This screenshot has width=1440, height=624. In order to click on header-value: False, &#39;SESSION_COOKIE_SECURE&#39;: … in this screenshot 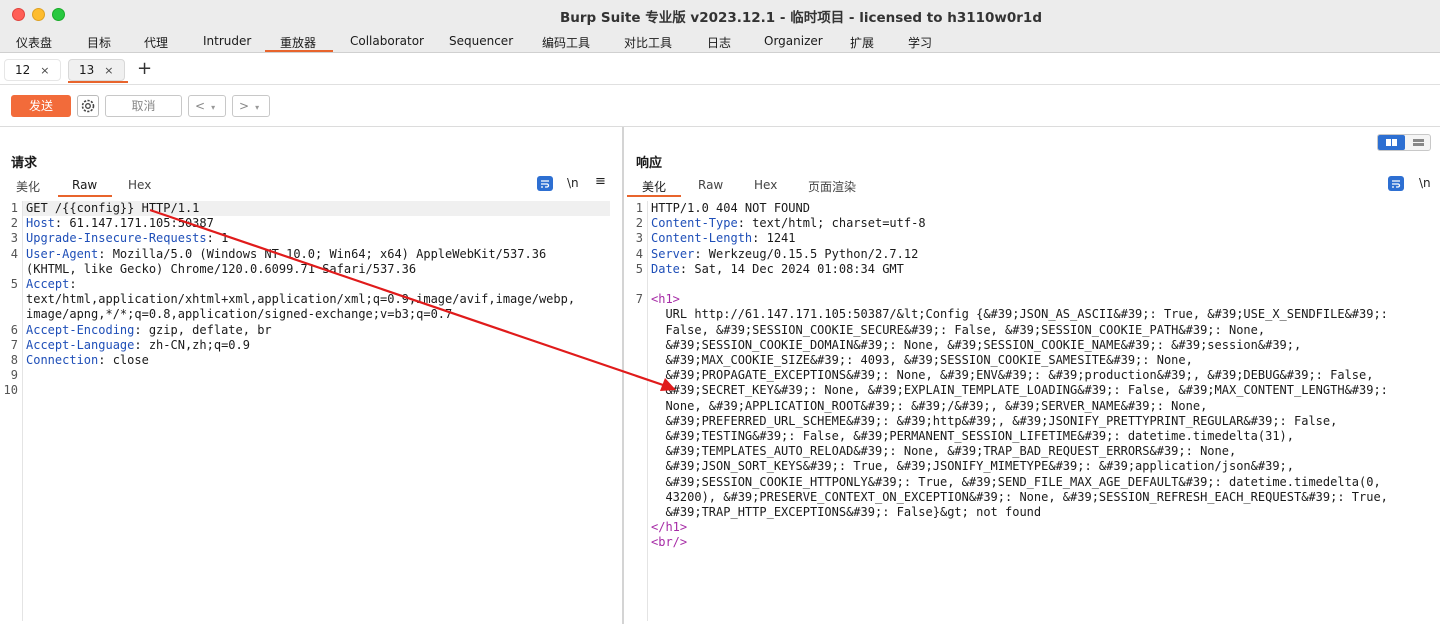, I will do `click(958, 329)`.